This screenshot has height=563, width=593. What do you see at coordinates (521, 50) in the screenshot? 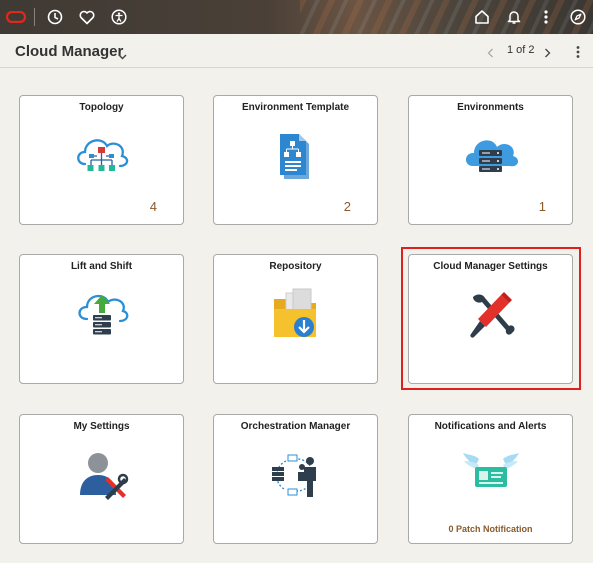
I see `pager-text: 1 of 2` at bounding box center [521, 50].